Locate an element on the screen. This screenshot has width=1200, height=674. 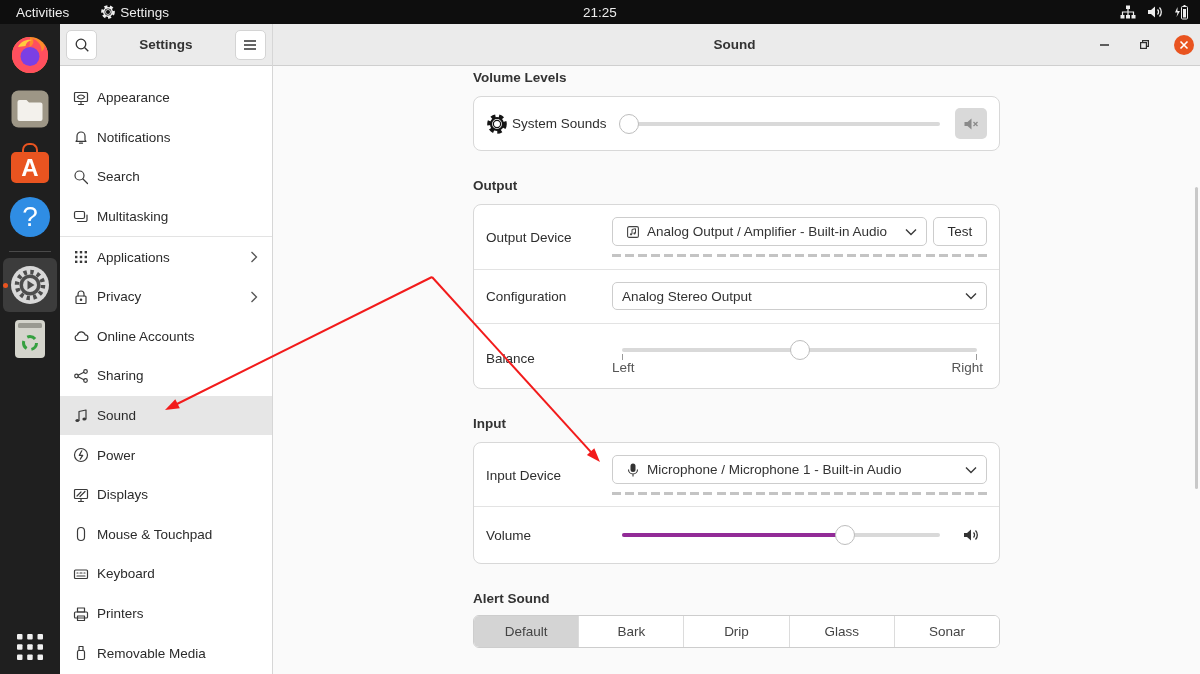
section-heading: Alert Sound is located at coordinates (512, 599).